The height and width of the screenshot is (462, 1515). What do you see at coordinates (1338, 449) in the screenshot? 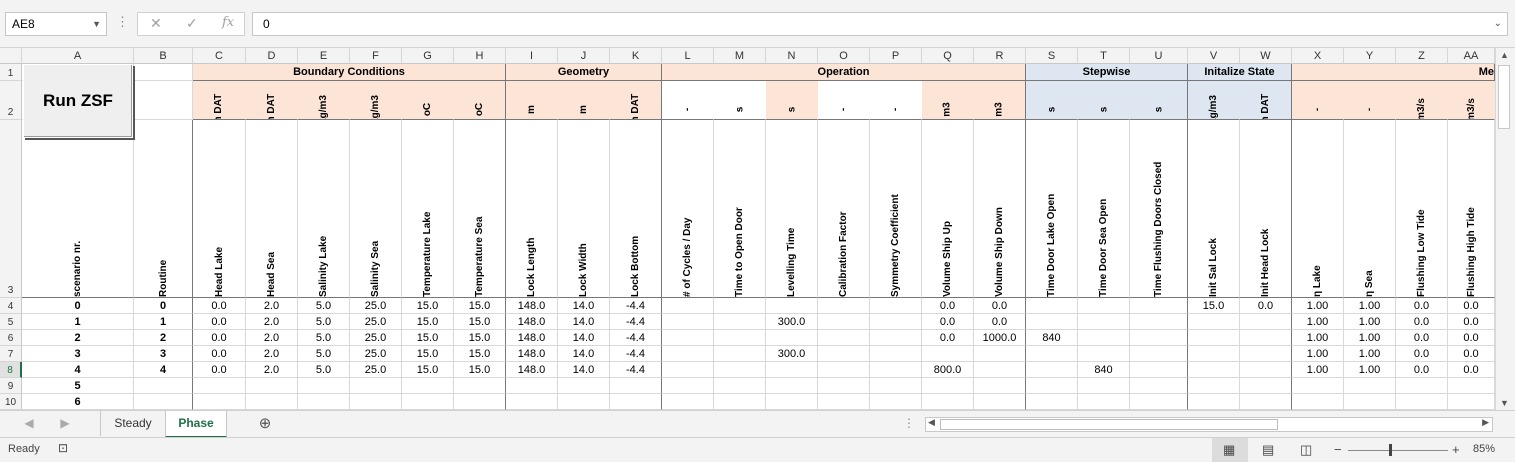
I see `zoom-out-icon: −` at bounding box center [1338, 449].